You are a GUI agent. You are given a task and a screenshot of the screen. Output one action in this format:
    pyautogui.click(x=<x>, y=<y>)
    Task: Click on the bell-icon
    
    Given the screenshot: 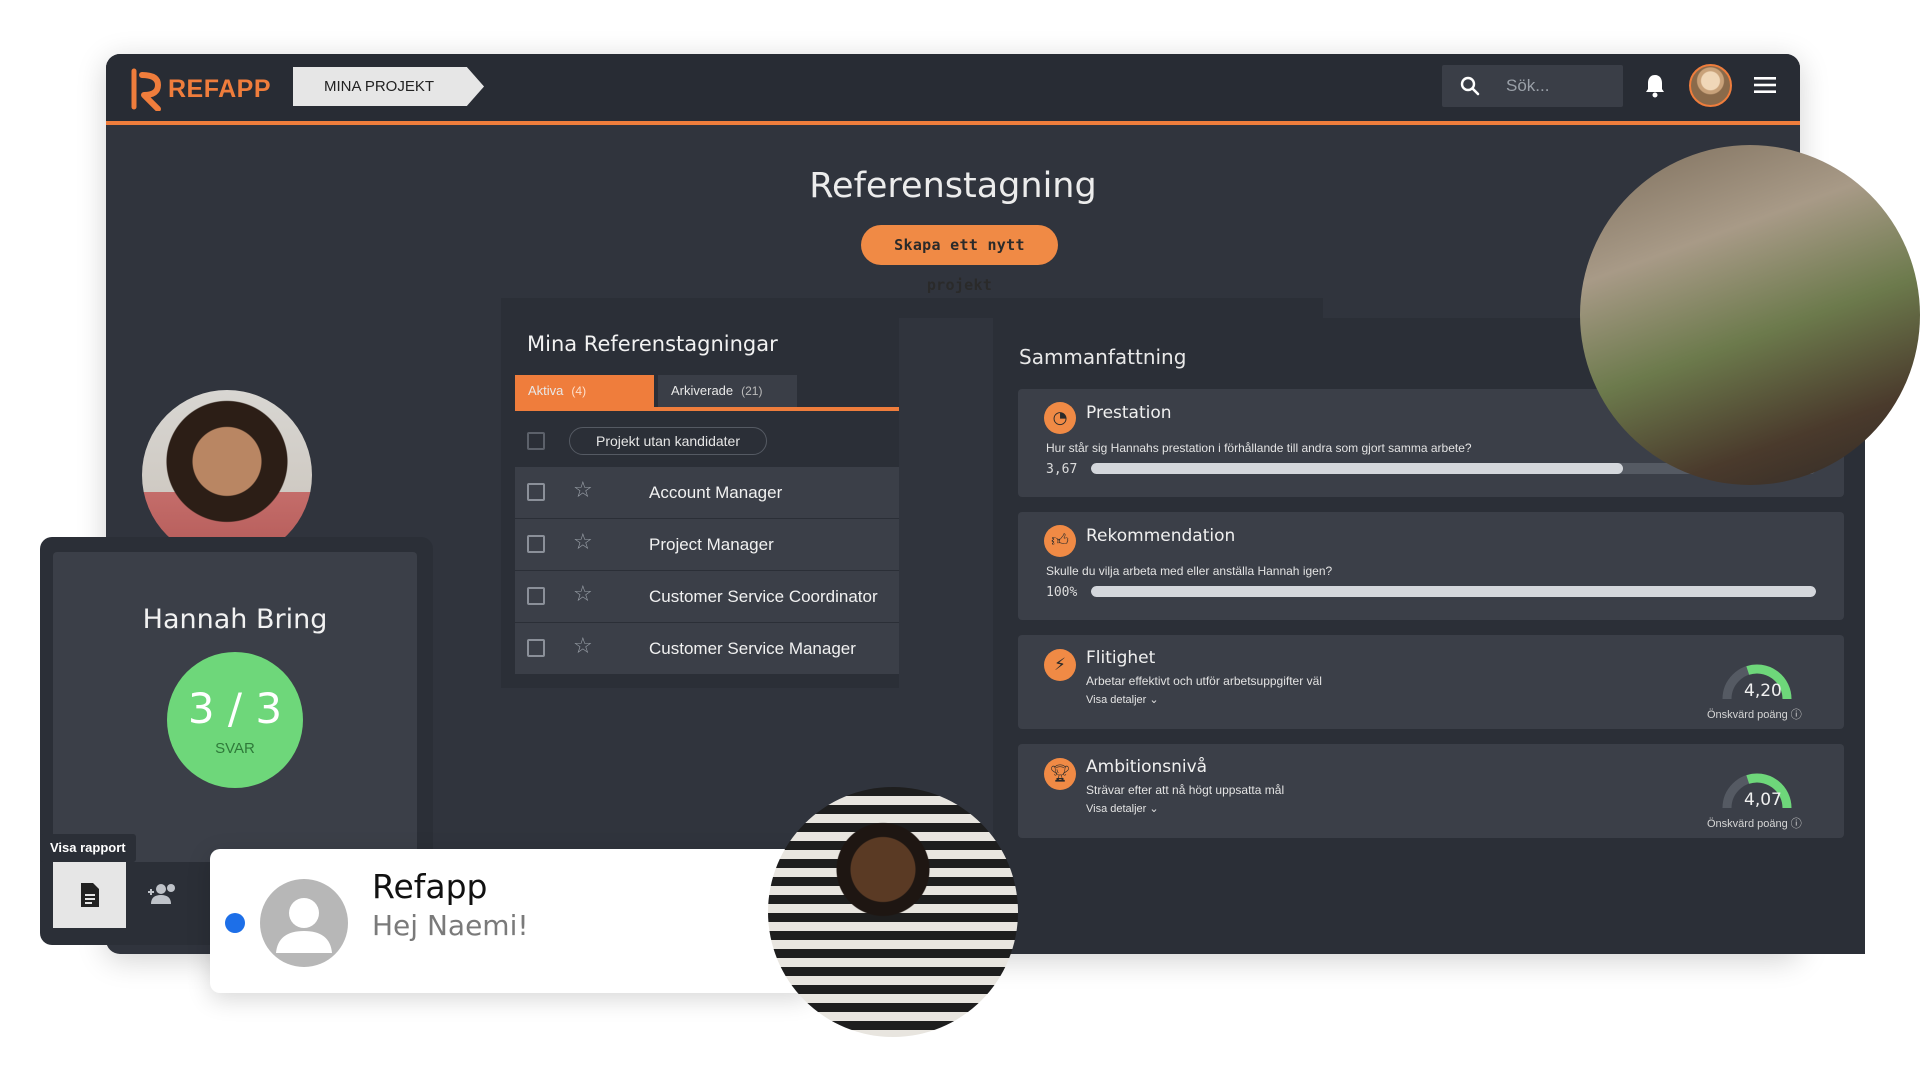 What is the action you would take?
    pyautogui.click(x=1655, y=85)
    